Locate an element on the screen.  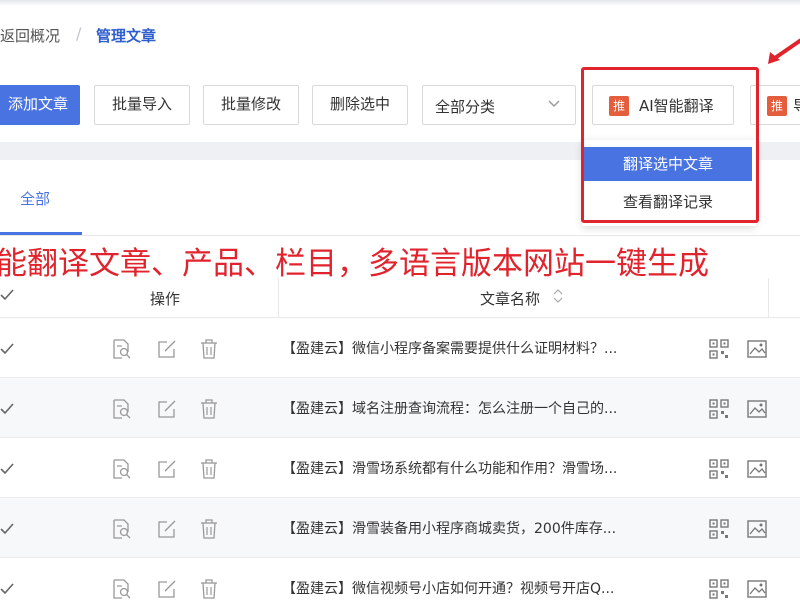
breadcrumb-back-link: 返回概况 is located at coordinates (30, 35).